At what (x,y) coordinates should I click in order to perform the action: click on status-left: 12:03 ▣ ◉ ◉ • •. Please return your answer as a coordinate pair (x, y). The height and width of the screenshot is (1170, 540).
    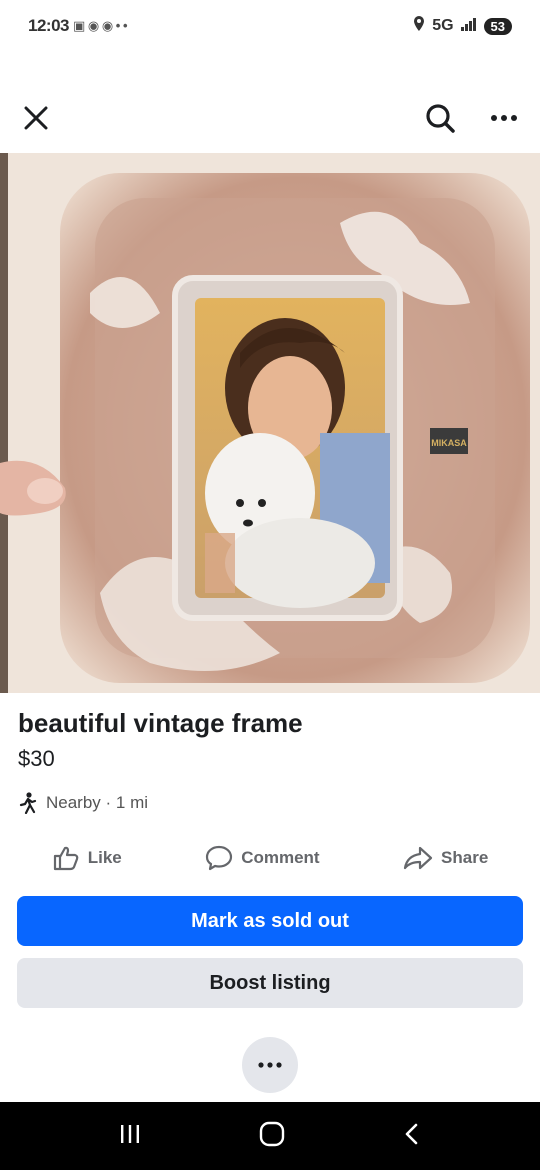
    Looking at the image, I should click on (78, 26).